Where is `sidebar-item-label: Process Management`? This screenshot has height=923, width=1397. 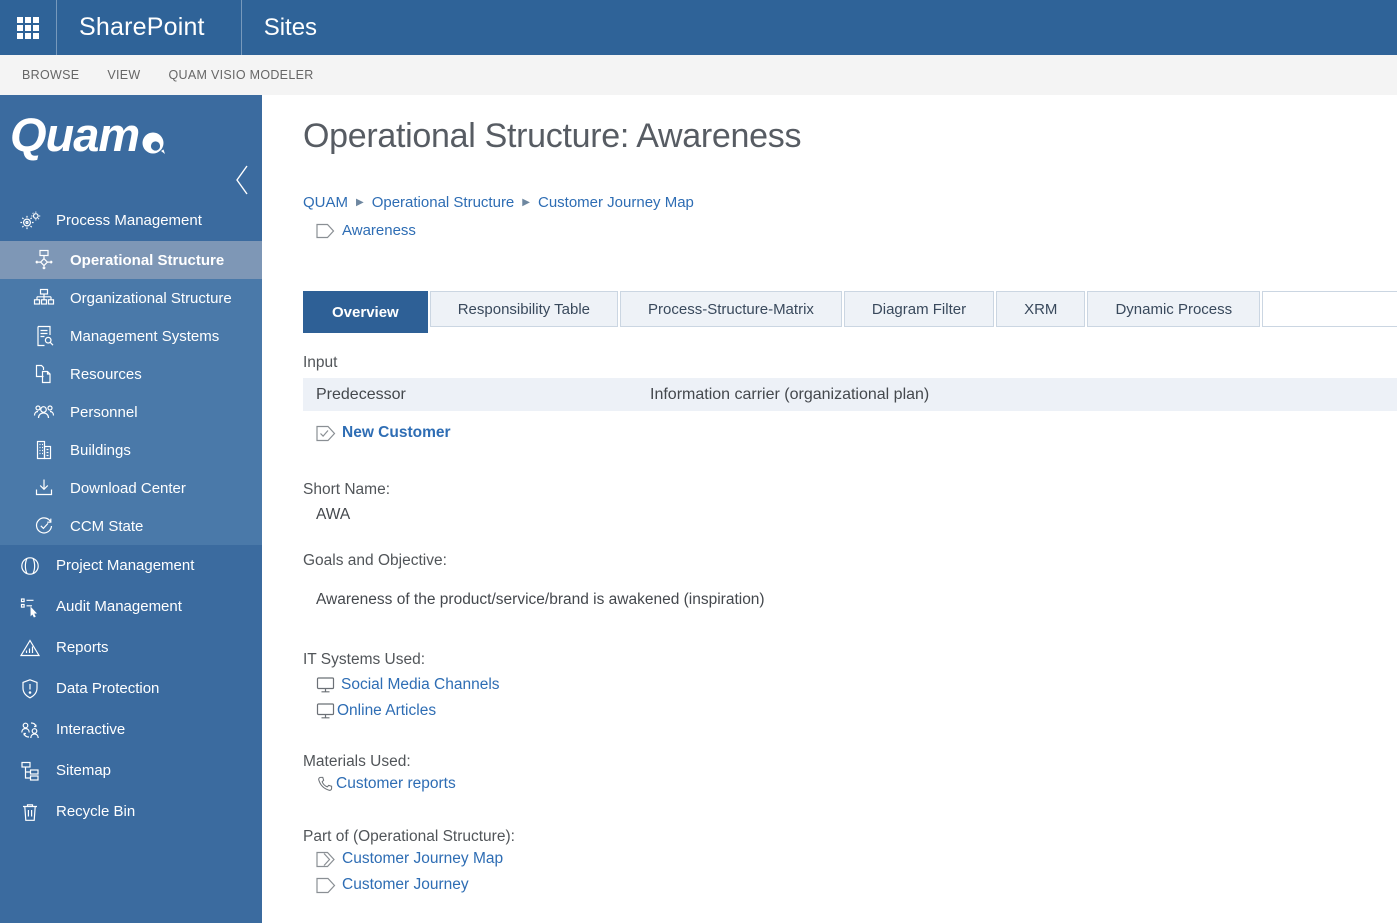
sidebar-item-label: Process Management is located at coordinates (129, 220).